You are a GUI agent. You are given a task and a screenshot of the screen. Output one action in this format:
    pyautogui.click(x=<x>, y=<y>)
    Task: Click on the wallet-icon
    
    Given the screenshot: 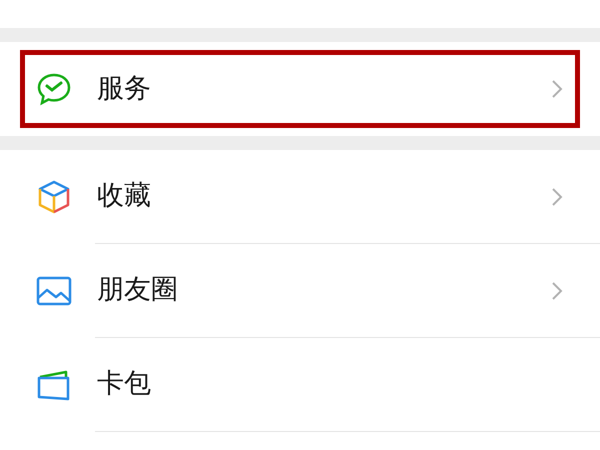 What is the action you would take?
    pyautogui.click(x=54, y=384)
    